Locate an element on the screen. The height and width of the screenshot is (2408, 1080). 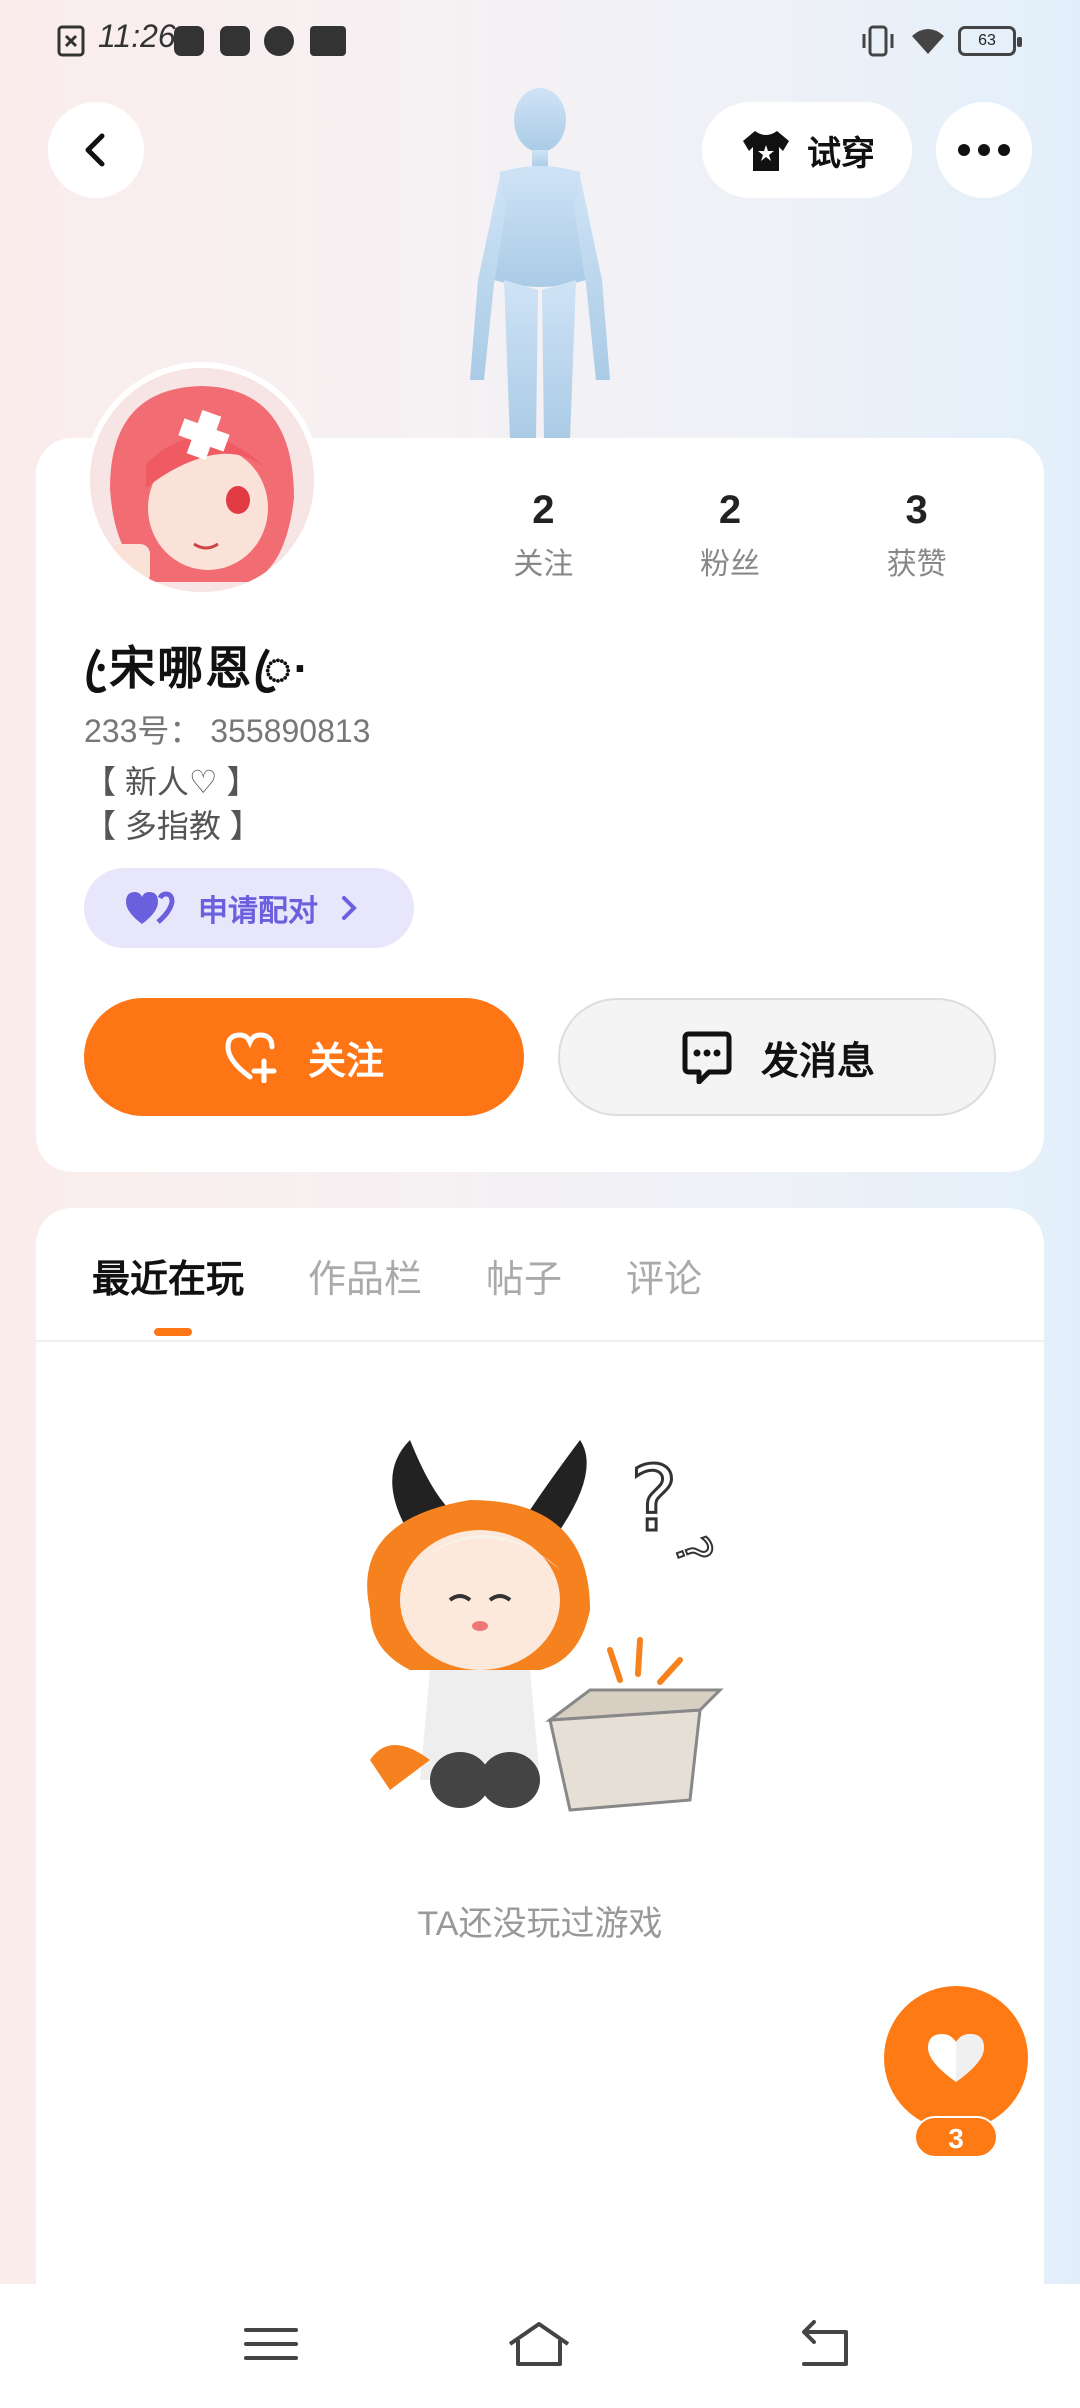
like-count-badge: 3 is located at coordinates (956, 2137).